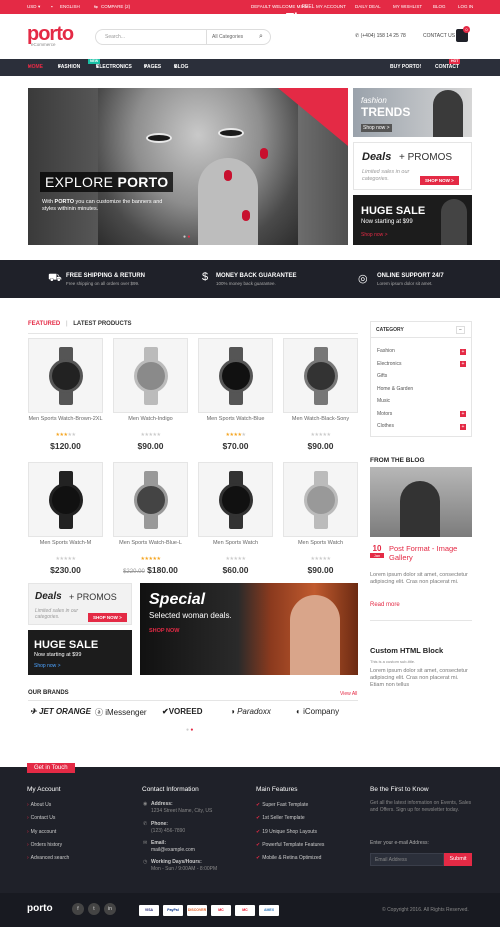 The height and width of the screenshot is (927, 500). I want to click on top-link-blog: BLOG, so click(439, 7).